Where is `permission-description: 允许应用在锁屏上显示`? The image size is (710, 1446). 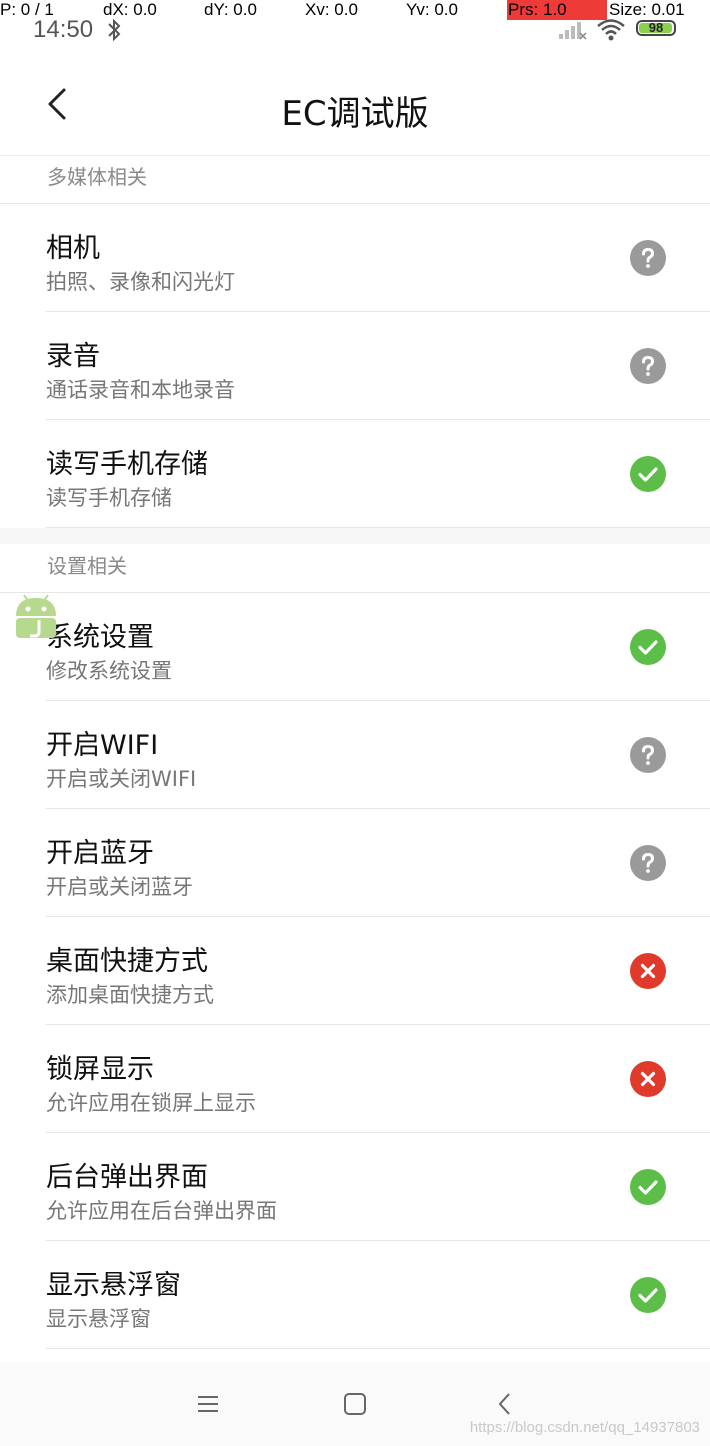 permission-description: 允许应用在锁屏上显示 is located at coordinates (151, 1103).